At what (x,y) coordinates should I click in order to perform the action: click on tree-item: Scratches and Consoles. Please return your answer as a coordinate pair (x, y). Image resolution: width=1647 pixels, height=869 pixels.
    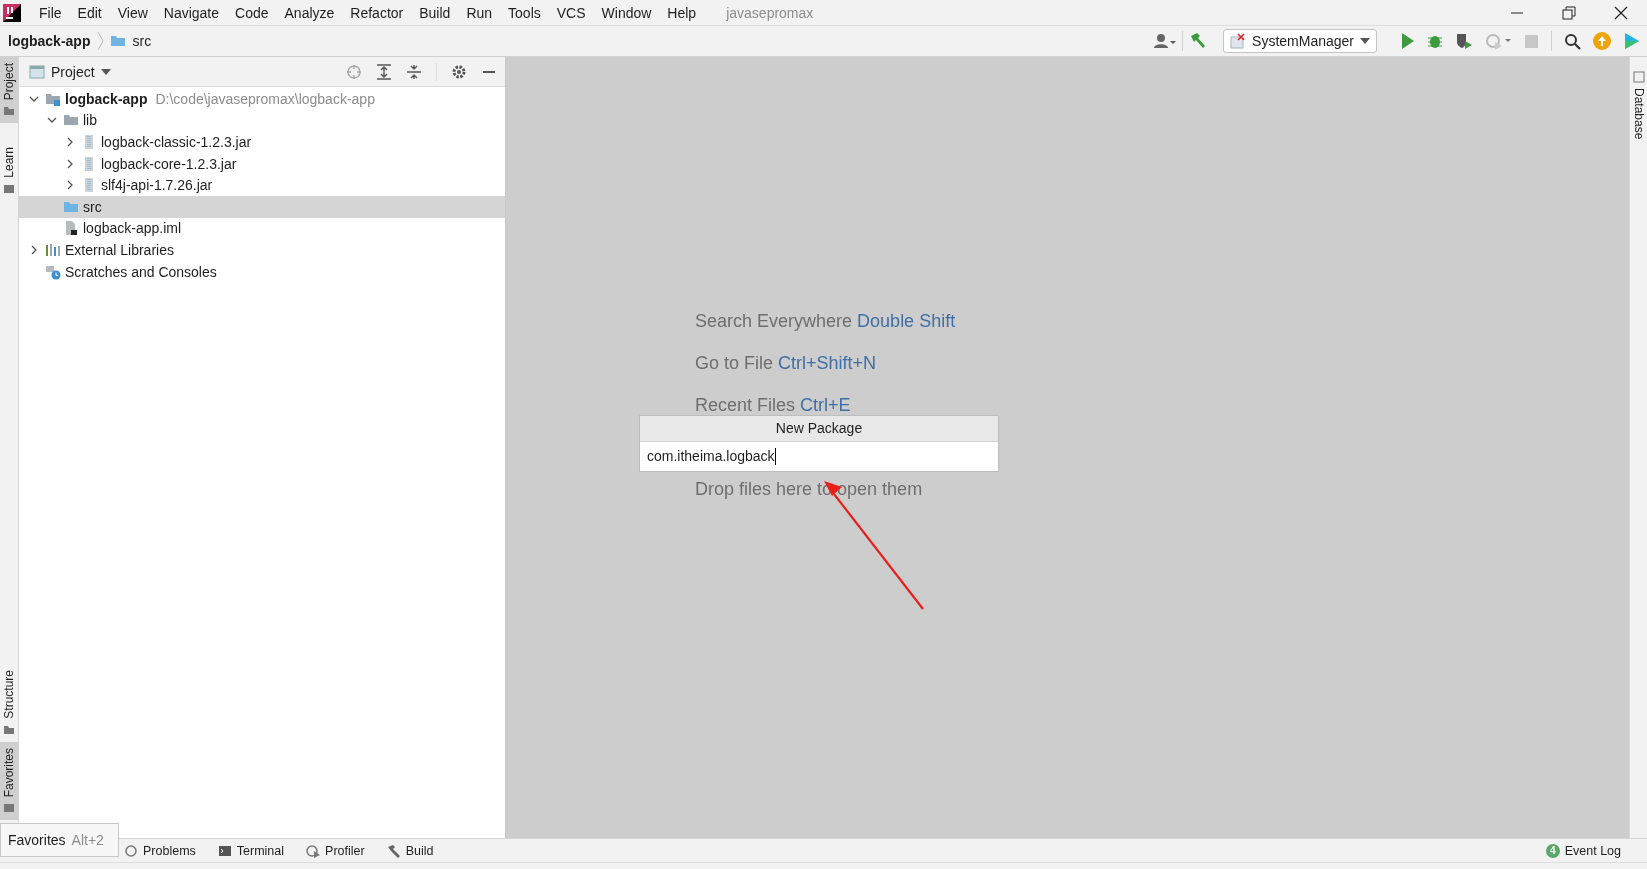
    Looking at the image, I should click on (262, 271).